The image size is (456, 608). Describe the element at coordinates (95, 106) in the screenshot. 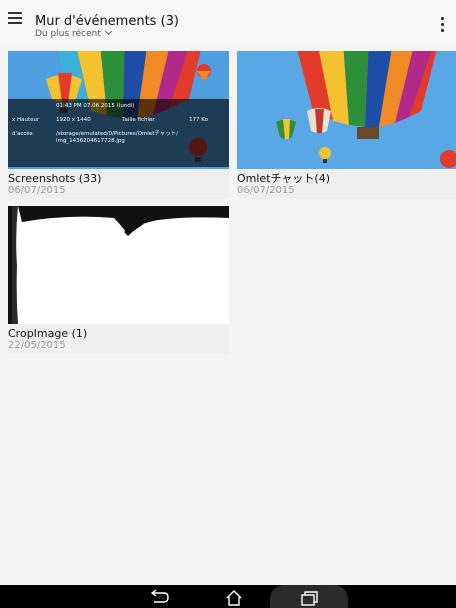

I see `overlay-datetime: 01:43 PM 07.06.2015 (lundi)` at that location.